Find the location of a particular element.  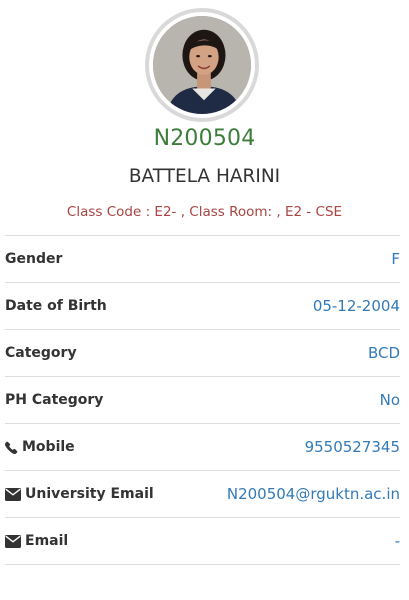

phone-icon is located at coordinates (11, 447).